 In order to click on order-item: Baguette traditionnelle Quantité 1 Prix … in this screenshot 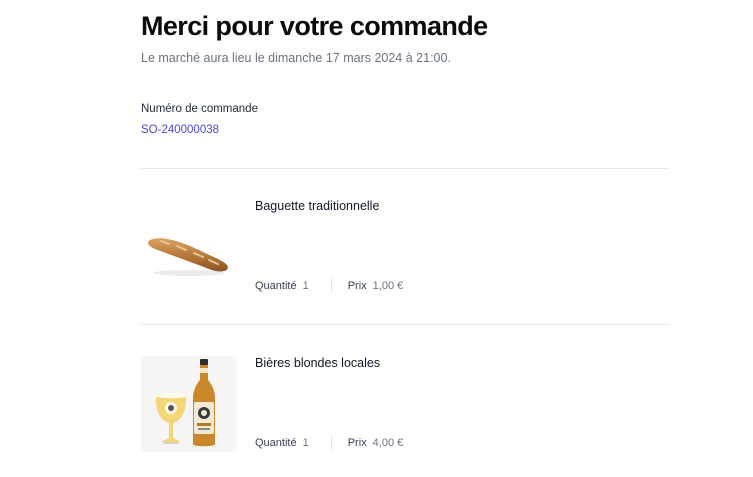, I will do `click(405, 247)`.